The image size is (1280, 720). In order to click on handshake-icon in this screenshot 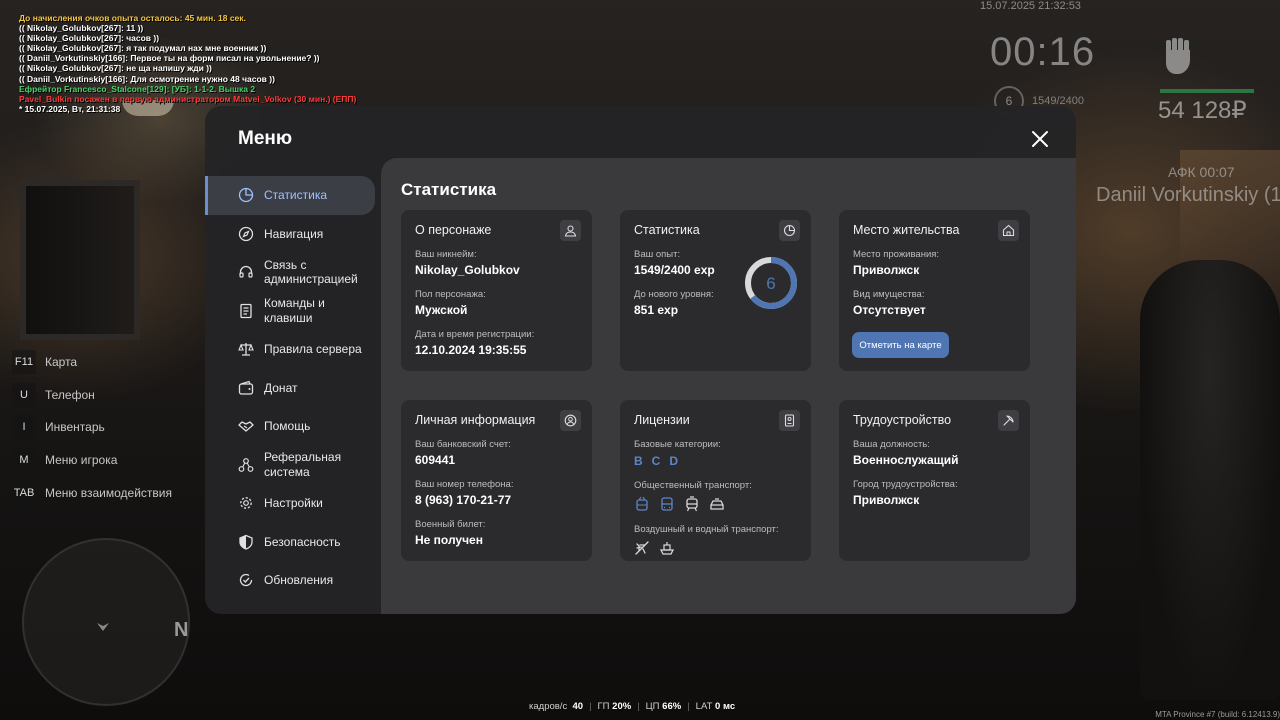, I will do `click(246, 426)`.